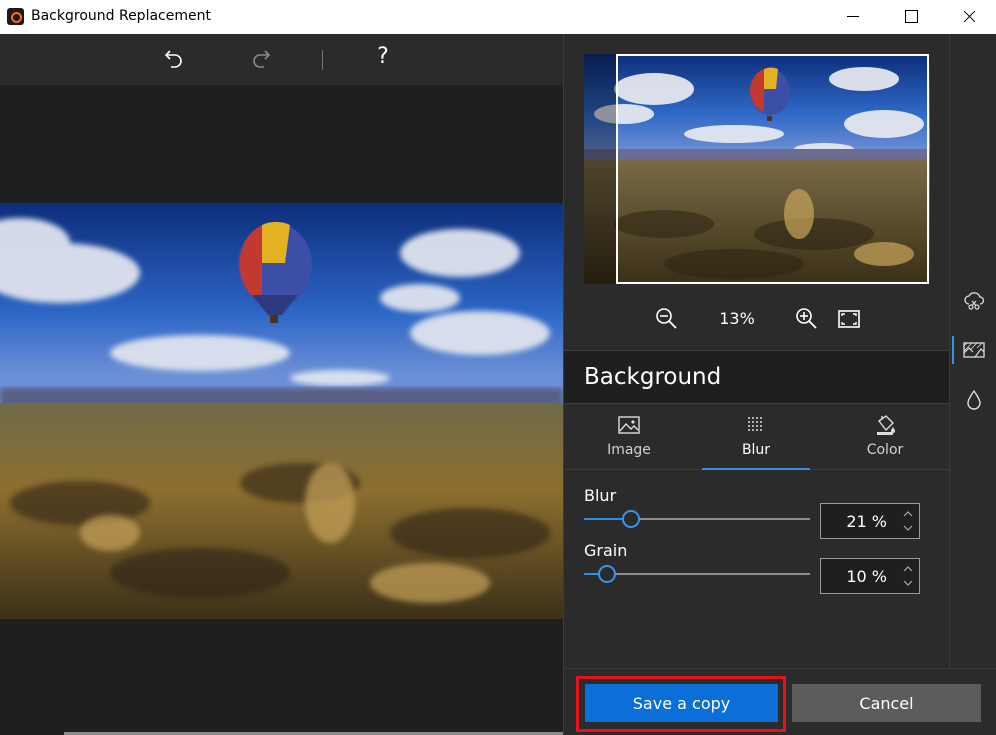 Image resolution: width=996 pixels, height=735 pixels. I want to click on save-a-copy-button: Save a copy, so click(681, 703).